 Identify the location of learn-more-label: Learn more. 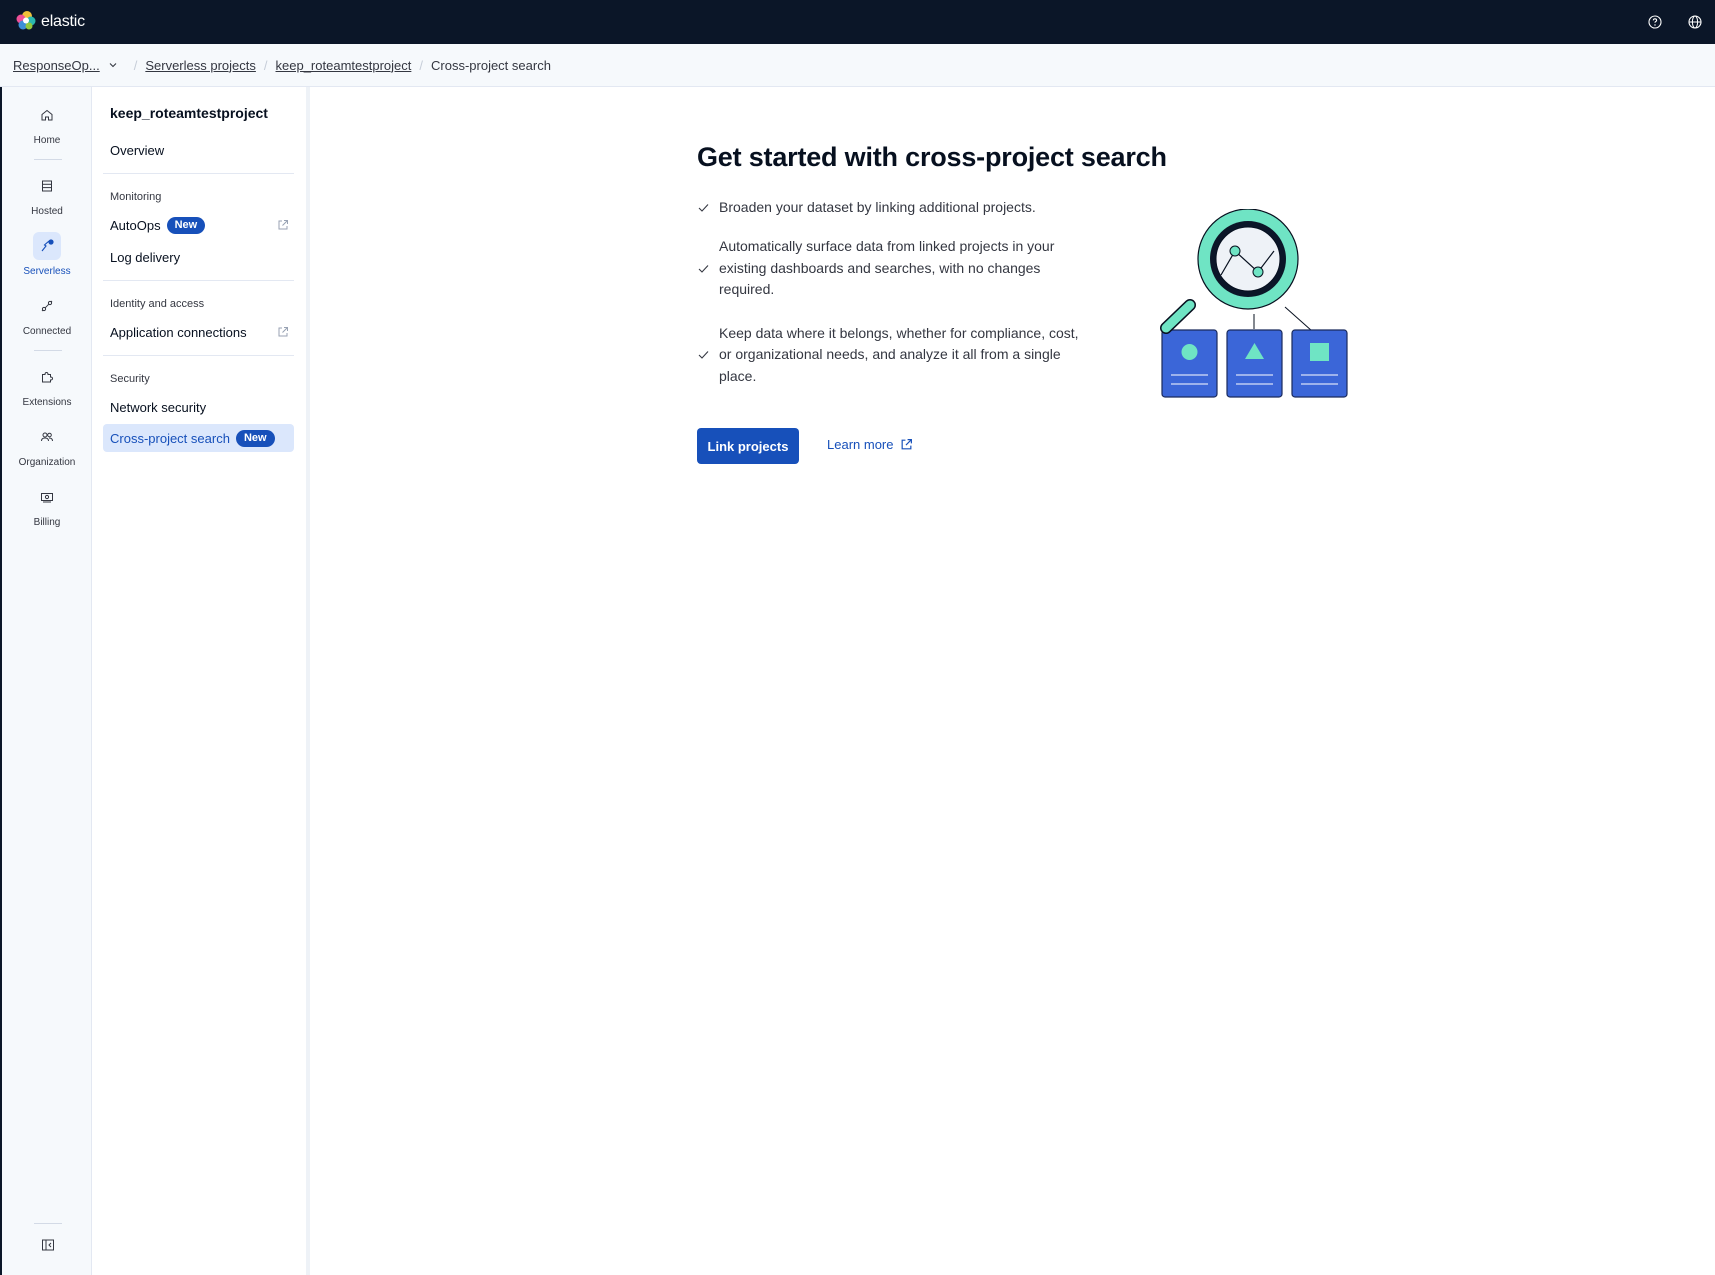
(860, 444).